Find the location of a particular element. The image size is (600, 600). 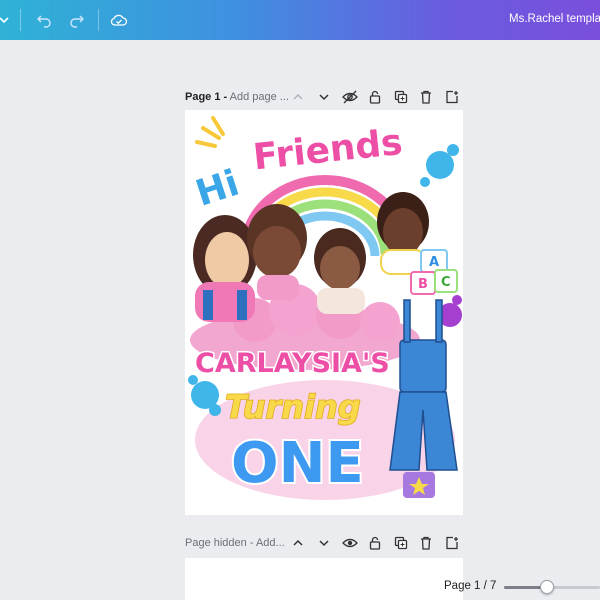

hide-page-button is located at coordinates (350, 97).